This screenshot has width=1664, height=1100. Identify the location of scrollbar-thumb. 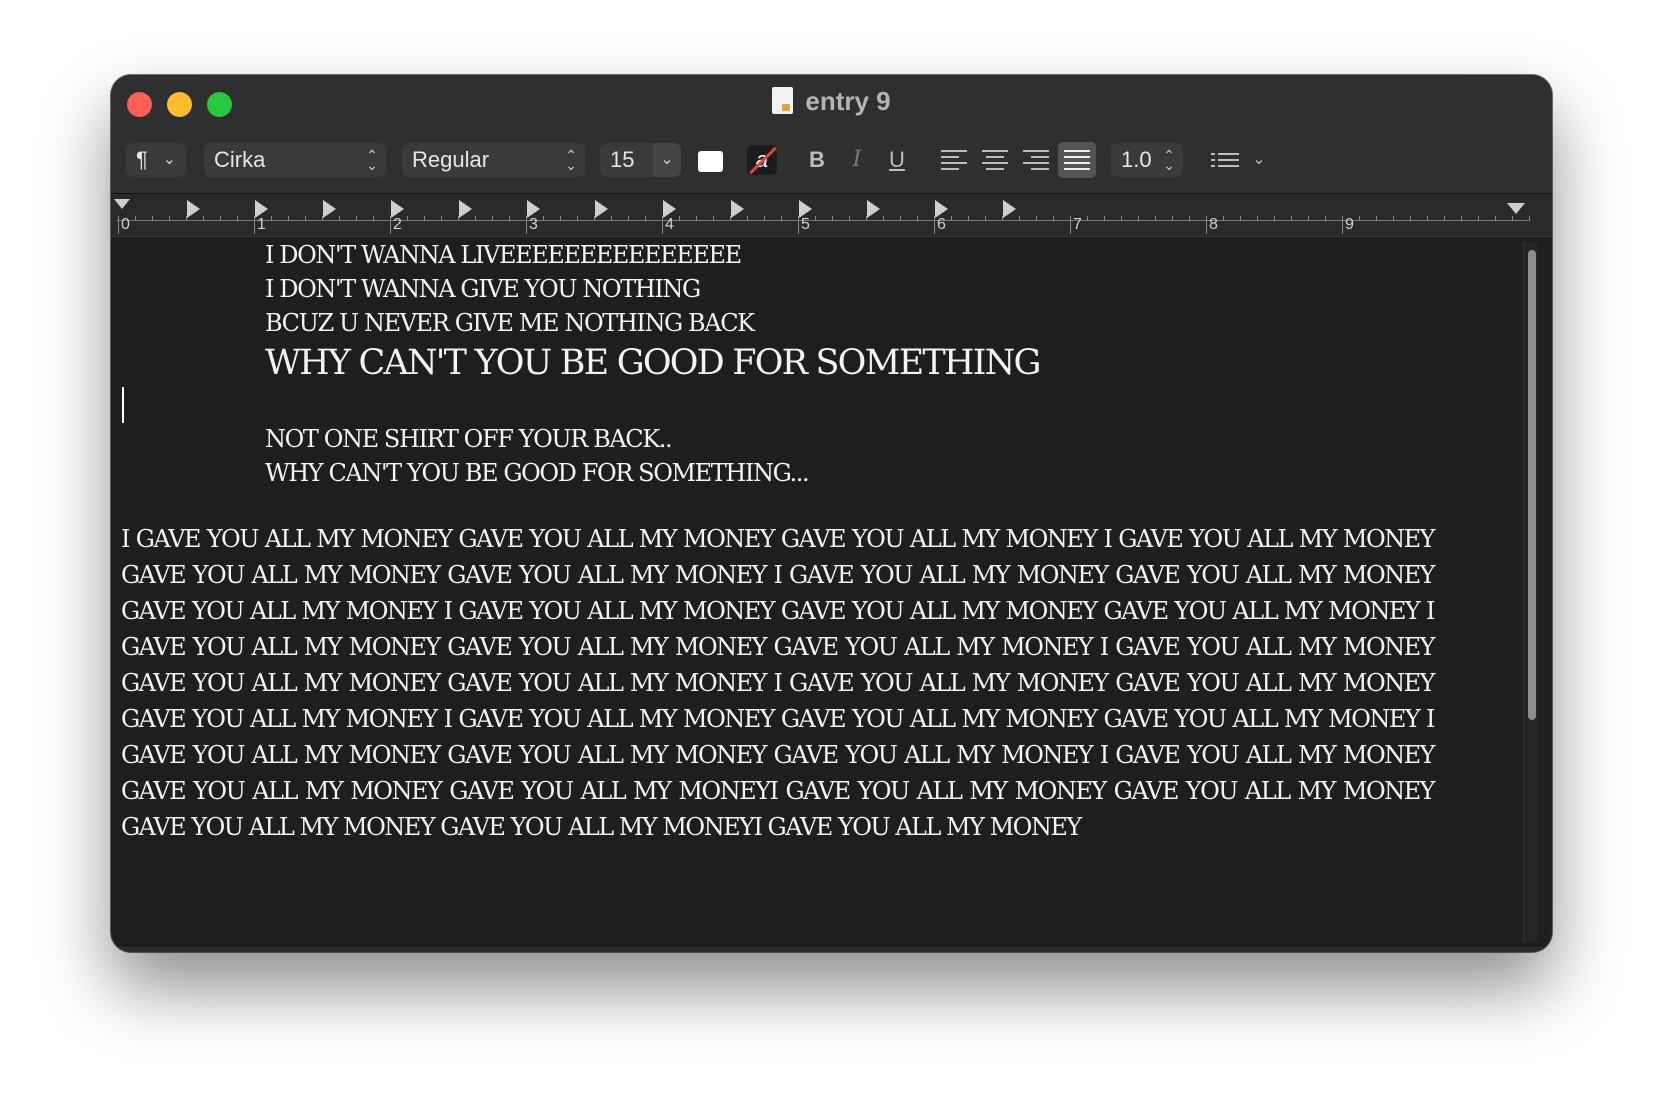
(1532, 485).